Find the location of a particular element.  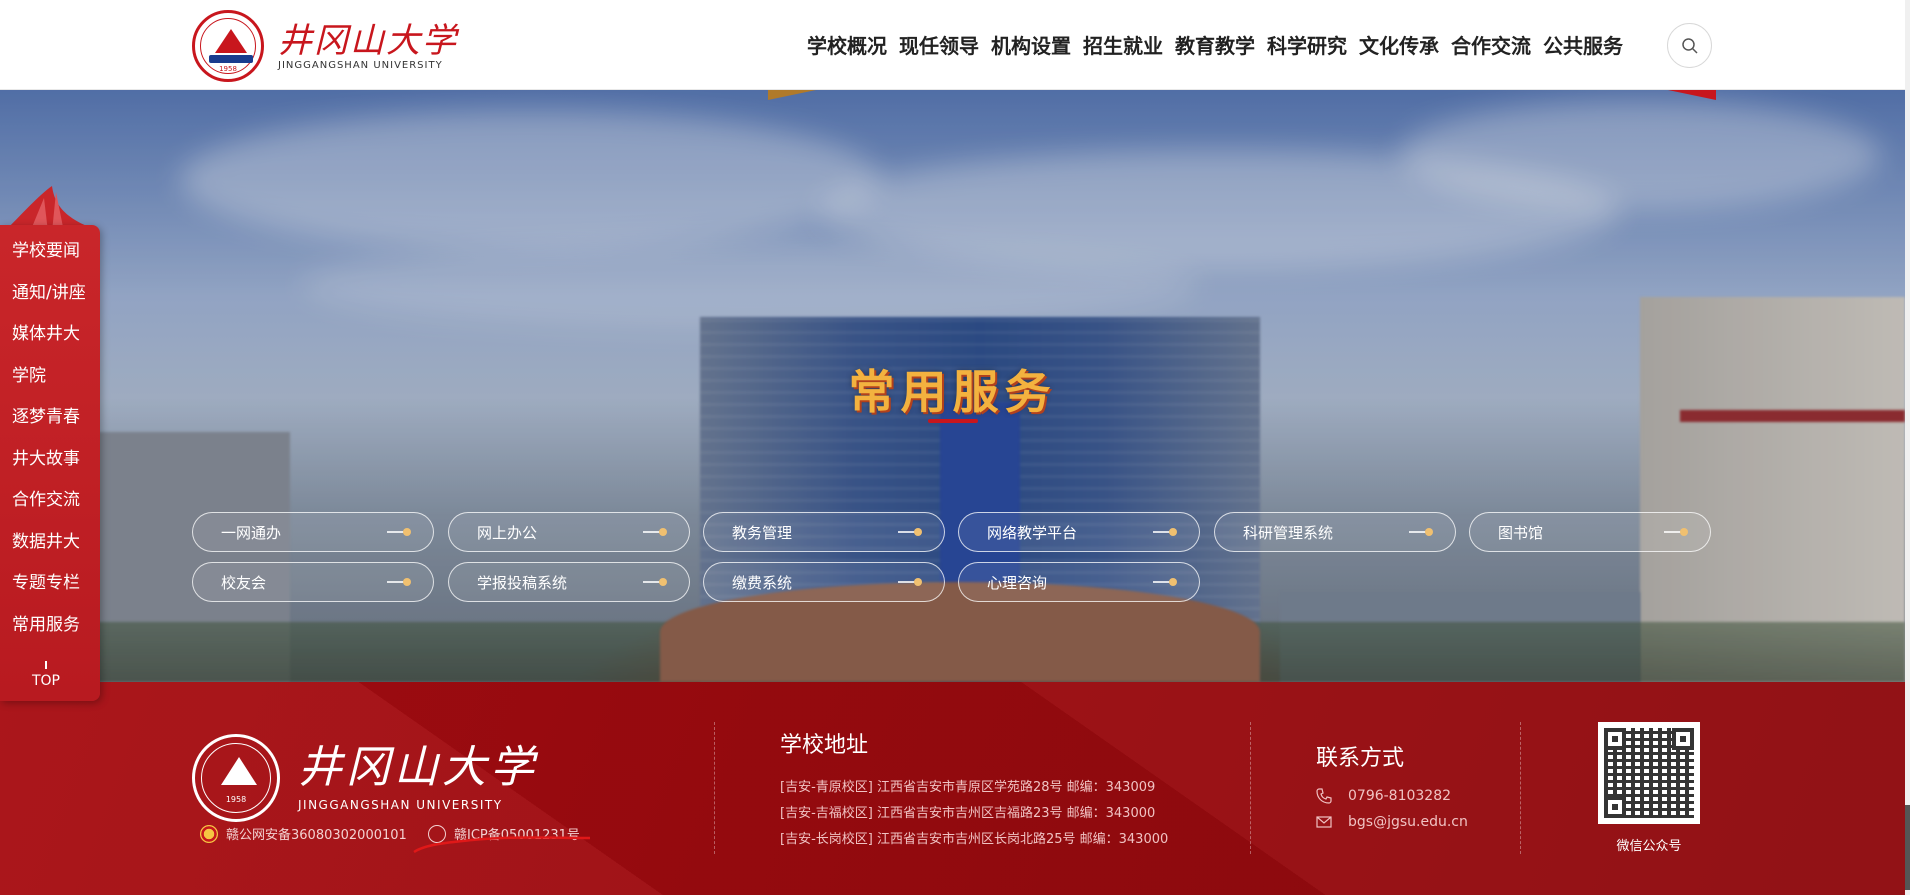

footer-logo: 1958 井冈山大学 JINGGANGSHAN UNIVERSITY is located at coordinates (365, 778).